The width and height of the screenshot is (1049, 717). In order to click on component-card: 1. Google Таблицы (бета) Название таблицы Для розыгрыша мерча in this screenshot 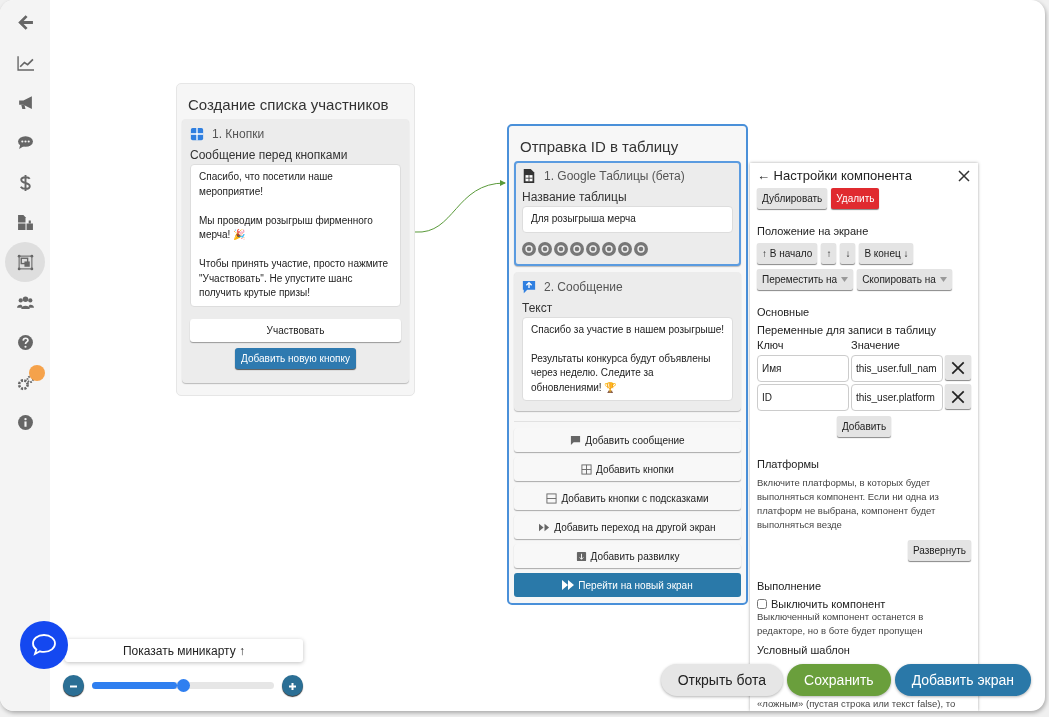, I will do `click(627, 213)`.